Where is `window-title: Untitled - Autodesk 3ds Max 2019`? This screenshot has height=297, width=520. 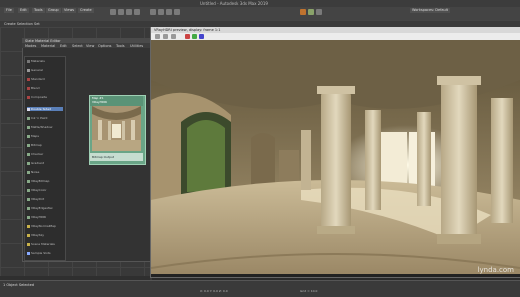
window-title: Untitled - Autodesk 3ds Max 2019 is located at coordinates (234, 3).